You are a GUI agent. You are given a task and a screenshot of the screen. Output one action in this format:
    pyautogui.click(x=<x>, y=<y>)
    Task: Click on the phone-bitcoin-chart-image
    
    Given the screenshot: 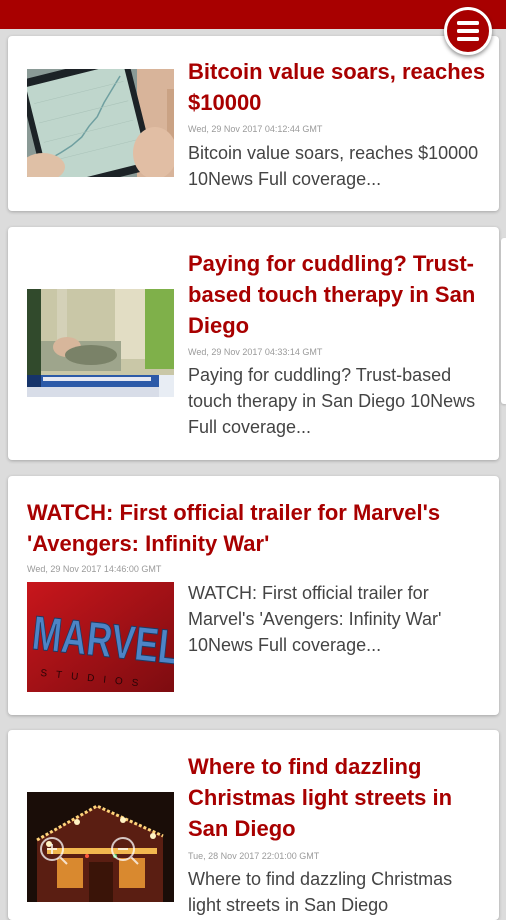 What is the action you would take?
    pyautogui.click(x=100, y=123)
    